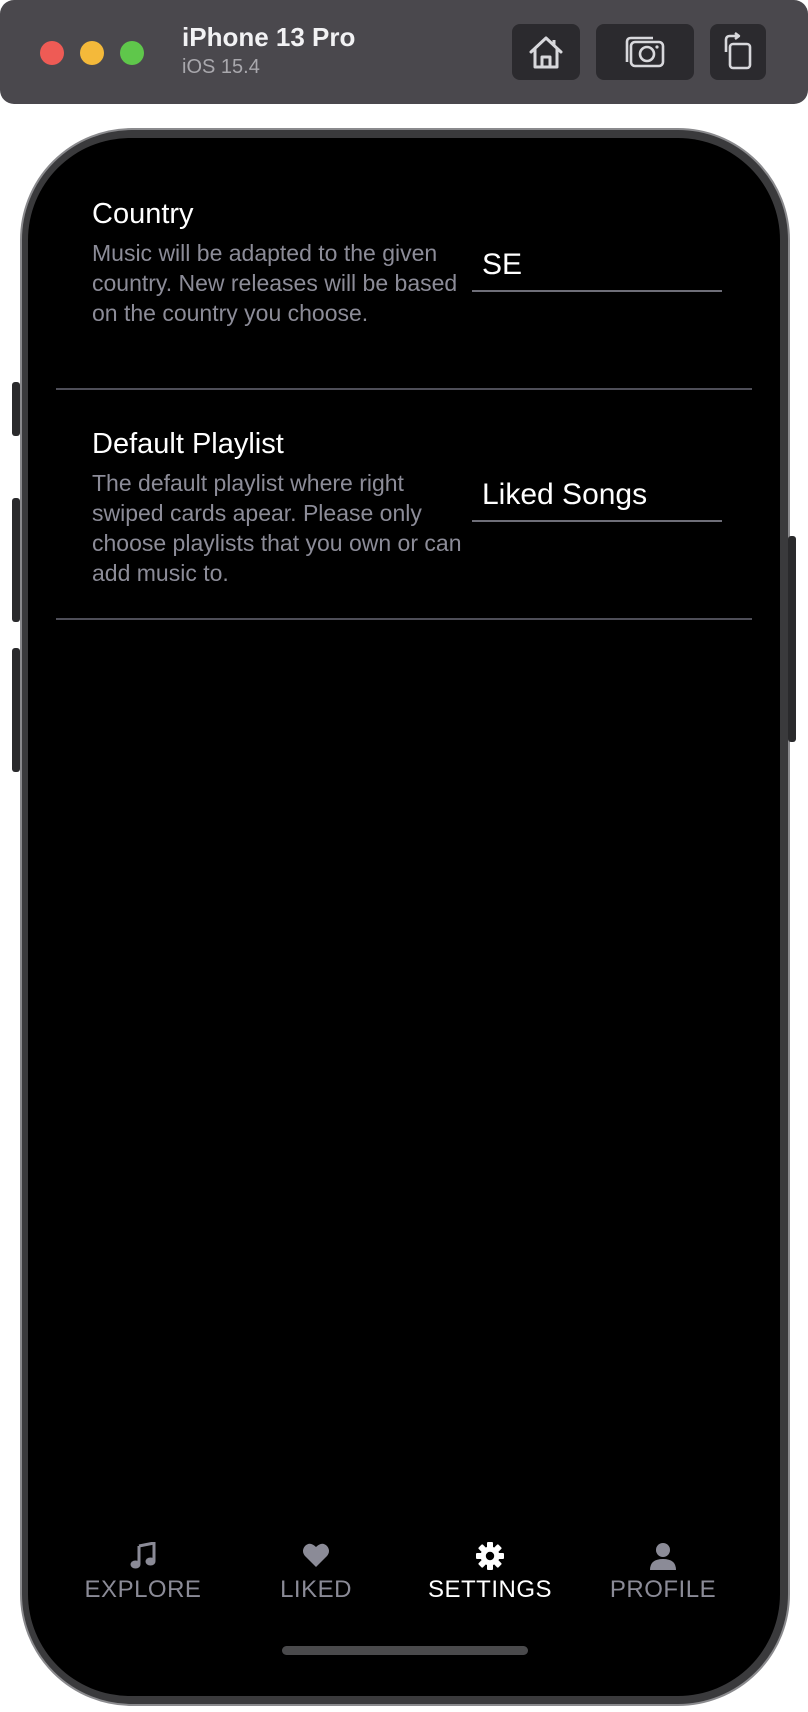 Image resolution: width=808 pixels, height=1712 pixels. Describe the element at coordinates (489, 1589) in the screenshot. I see `tab-settings-label: SETTINGS` at that location.